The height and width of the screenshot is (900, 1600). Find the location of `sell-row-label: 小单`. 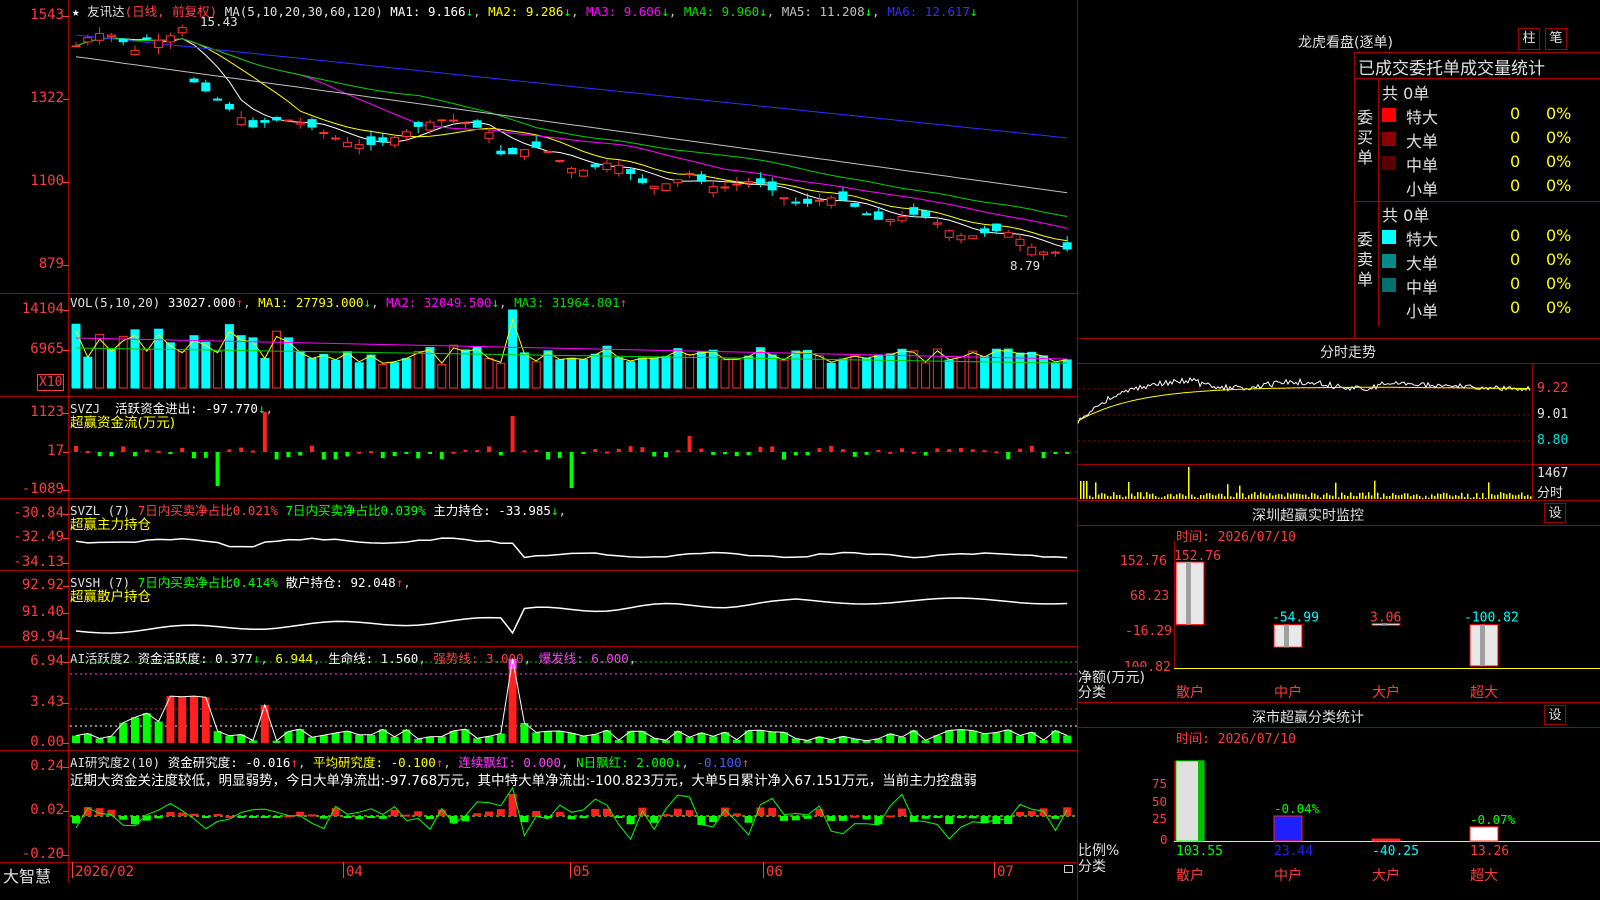

sell-row-label: 小单 is located at coordinates (1422, 311).